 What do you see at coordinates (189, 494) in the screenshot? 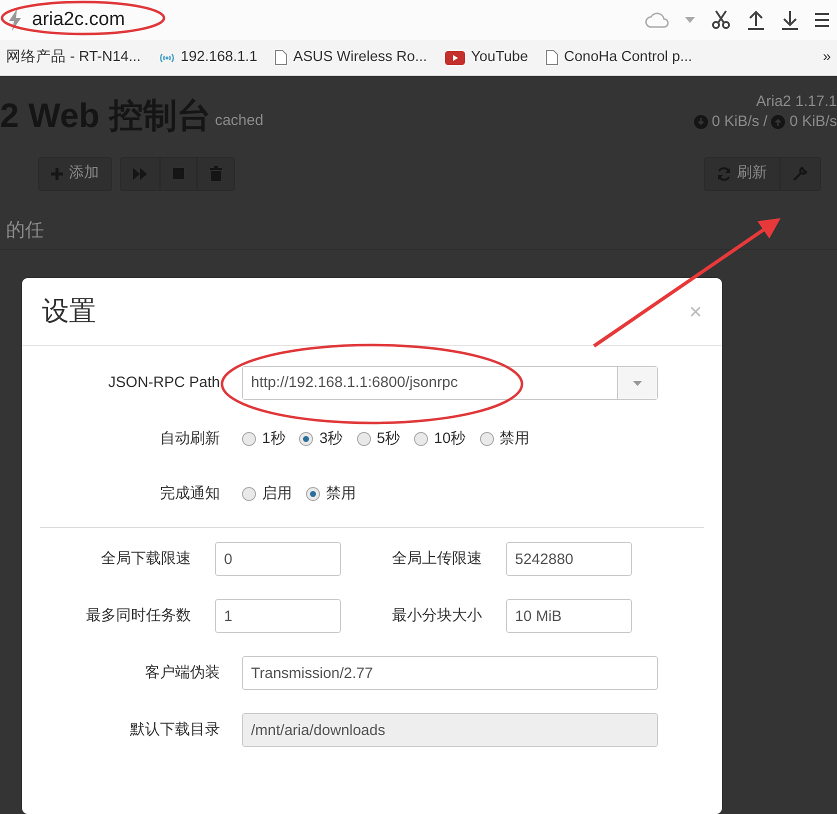
I see `field-label: 完成通知` at bounding box center [189, 494].